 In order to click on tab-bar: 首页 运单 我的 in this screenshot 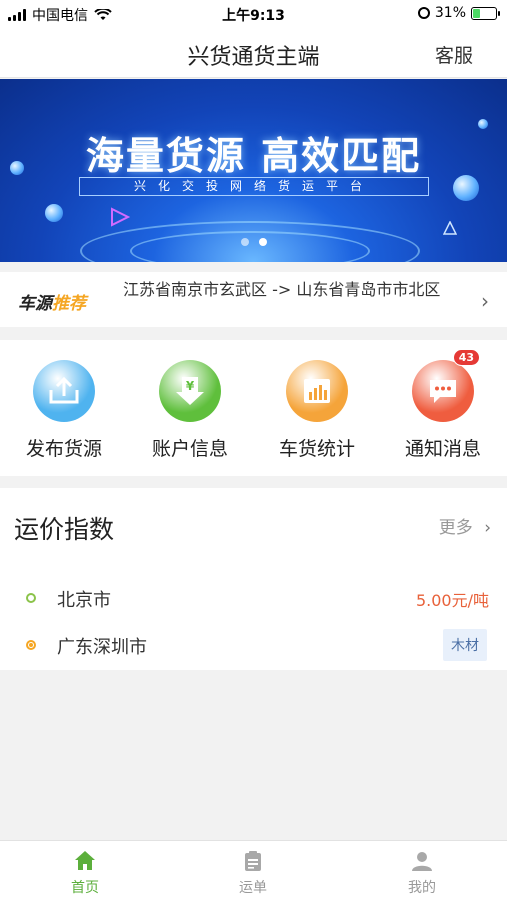, I will do `click(253, 870)`.